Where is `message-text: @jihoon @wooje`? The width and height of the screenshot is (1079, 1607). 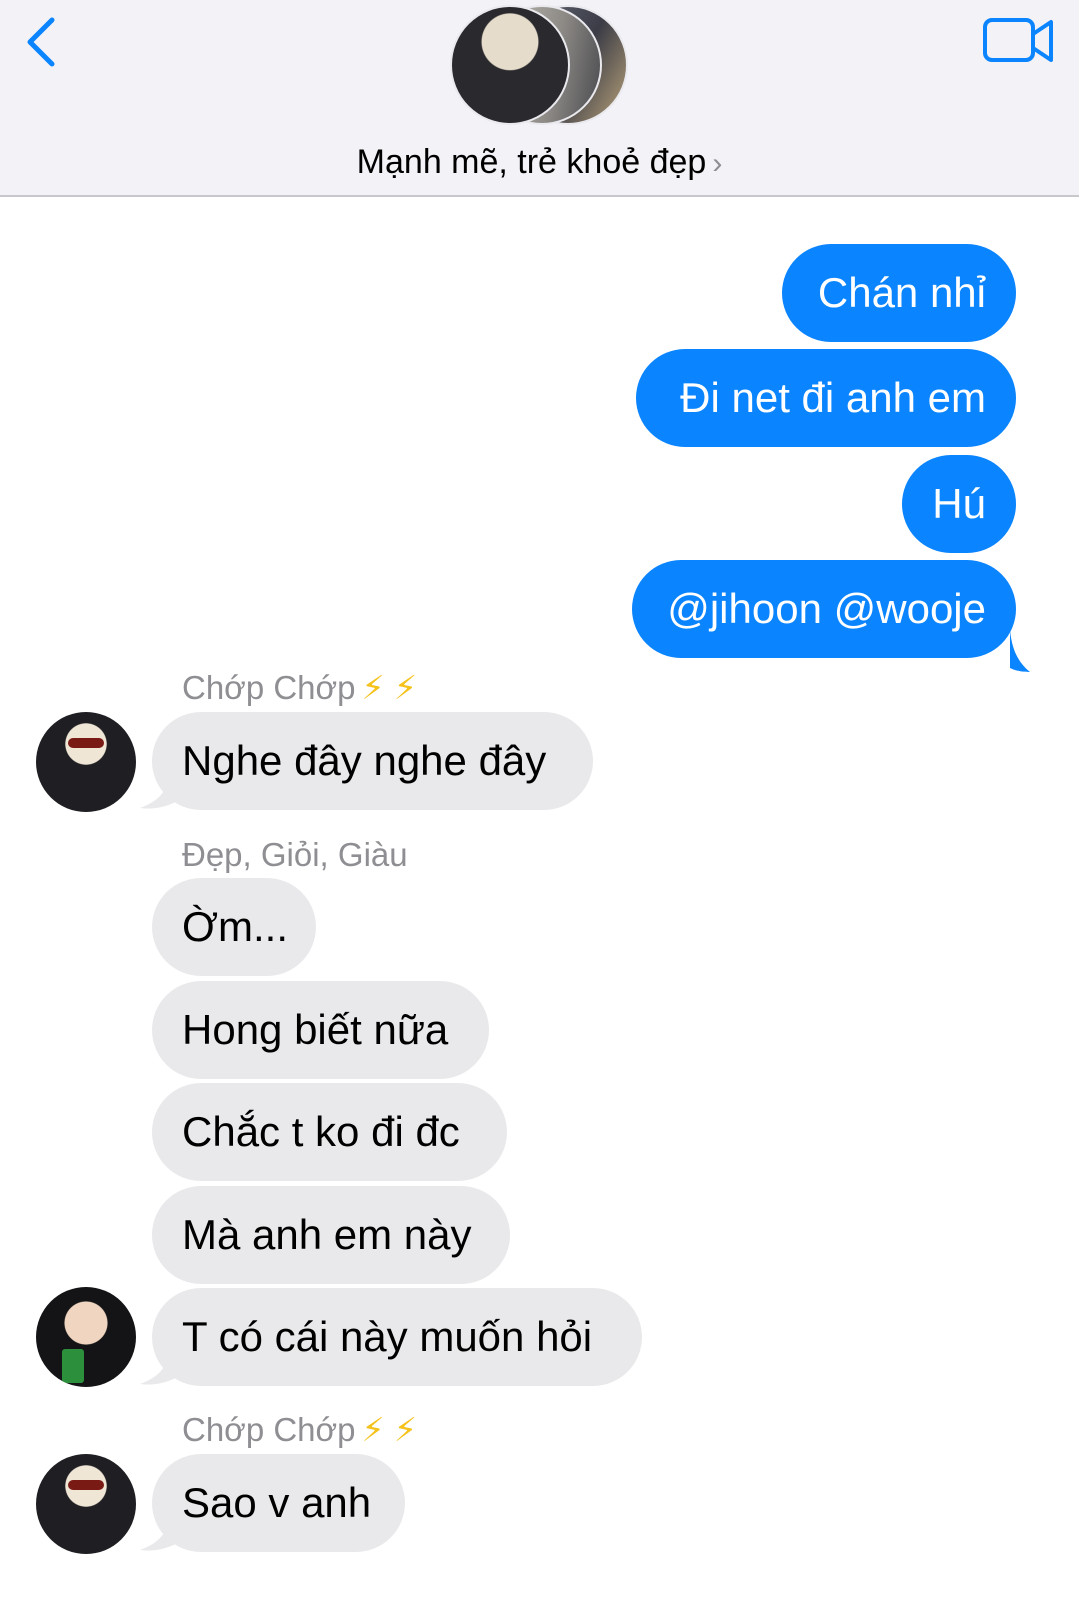 message-text: @jihoon @wooje is located at coordinates (826, 608).